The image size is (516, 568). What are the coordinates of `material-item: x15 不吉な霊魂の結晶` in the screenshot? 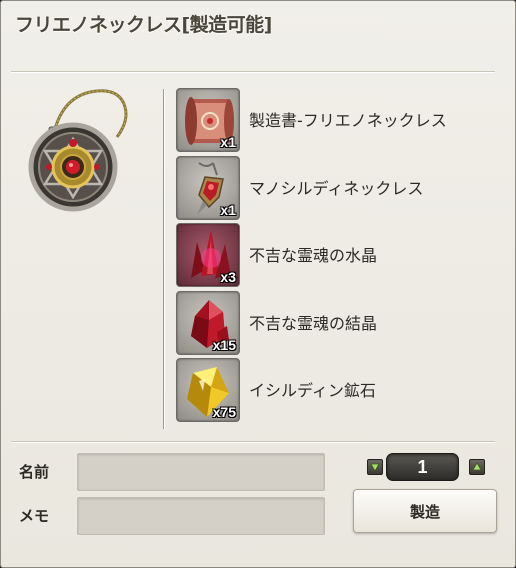 It's located at (335, 322).